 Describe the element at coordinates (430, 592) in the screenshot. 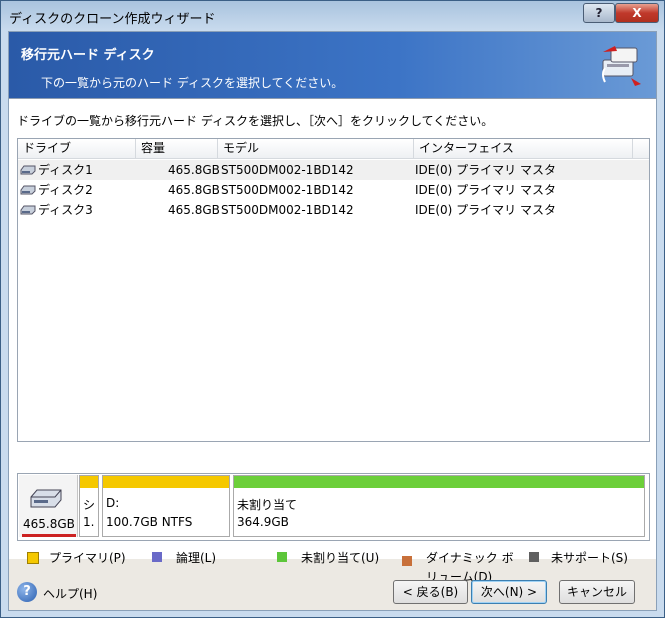

I see `back-button: < 戻る(B)` at that location.